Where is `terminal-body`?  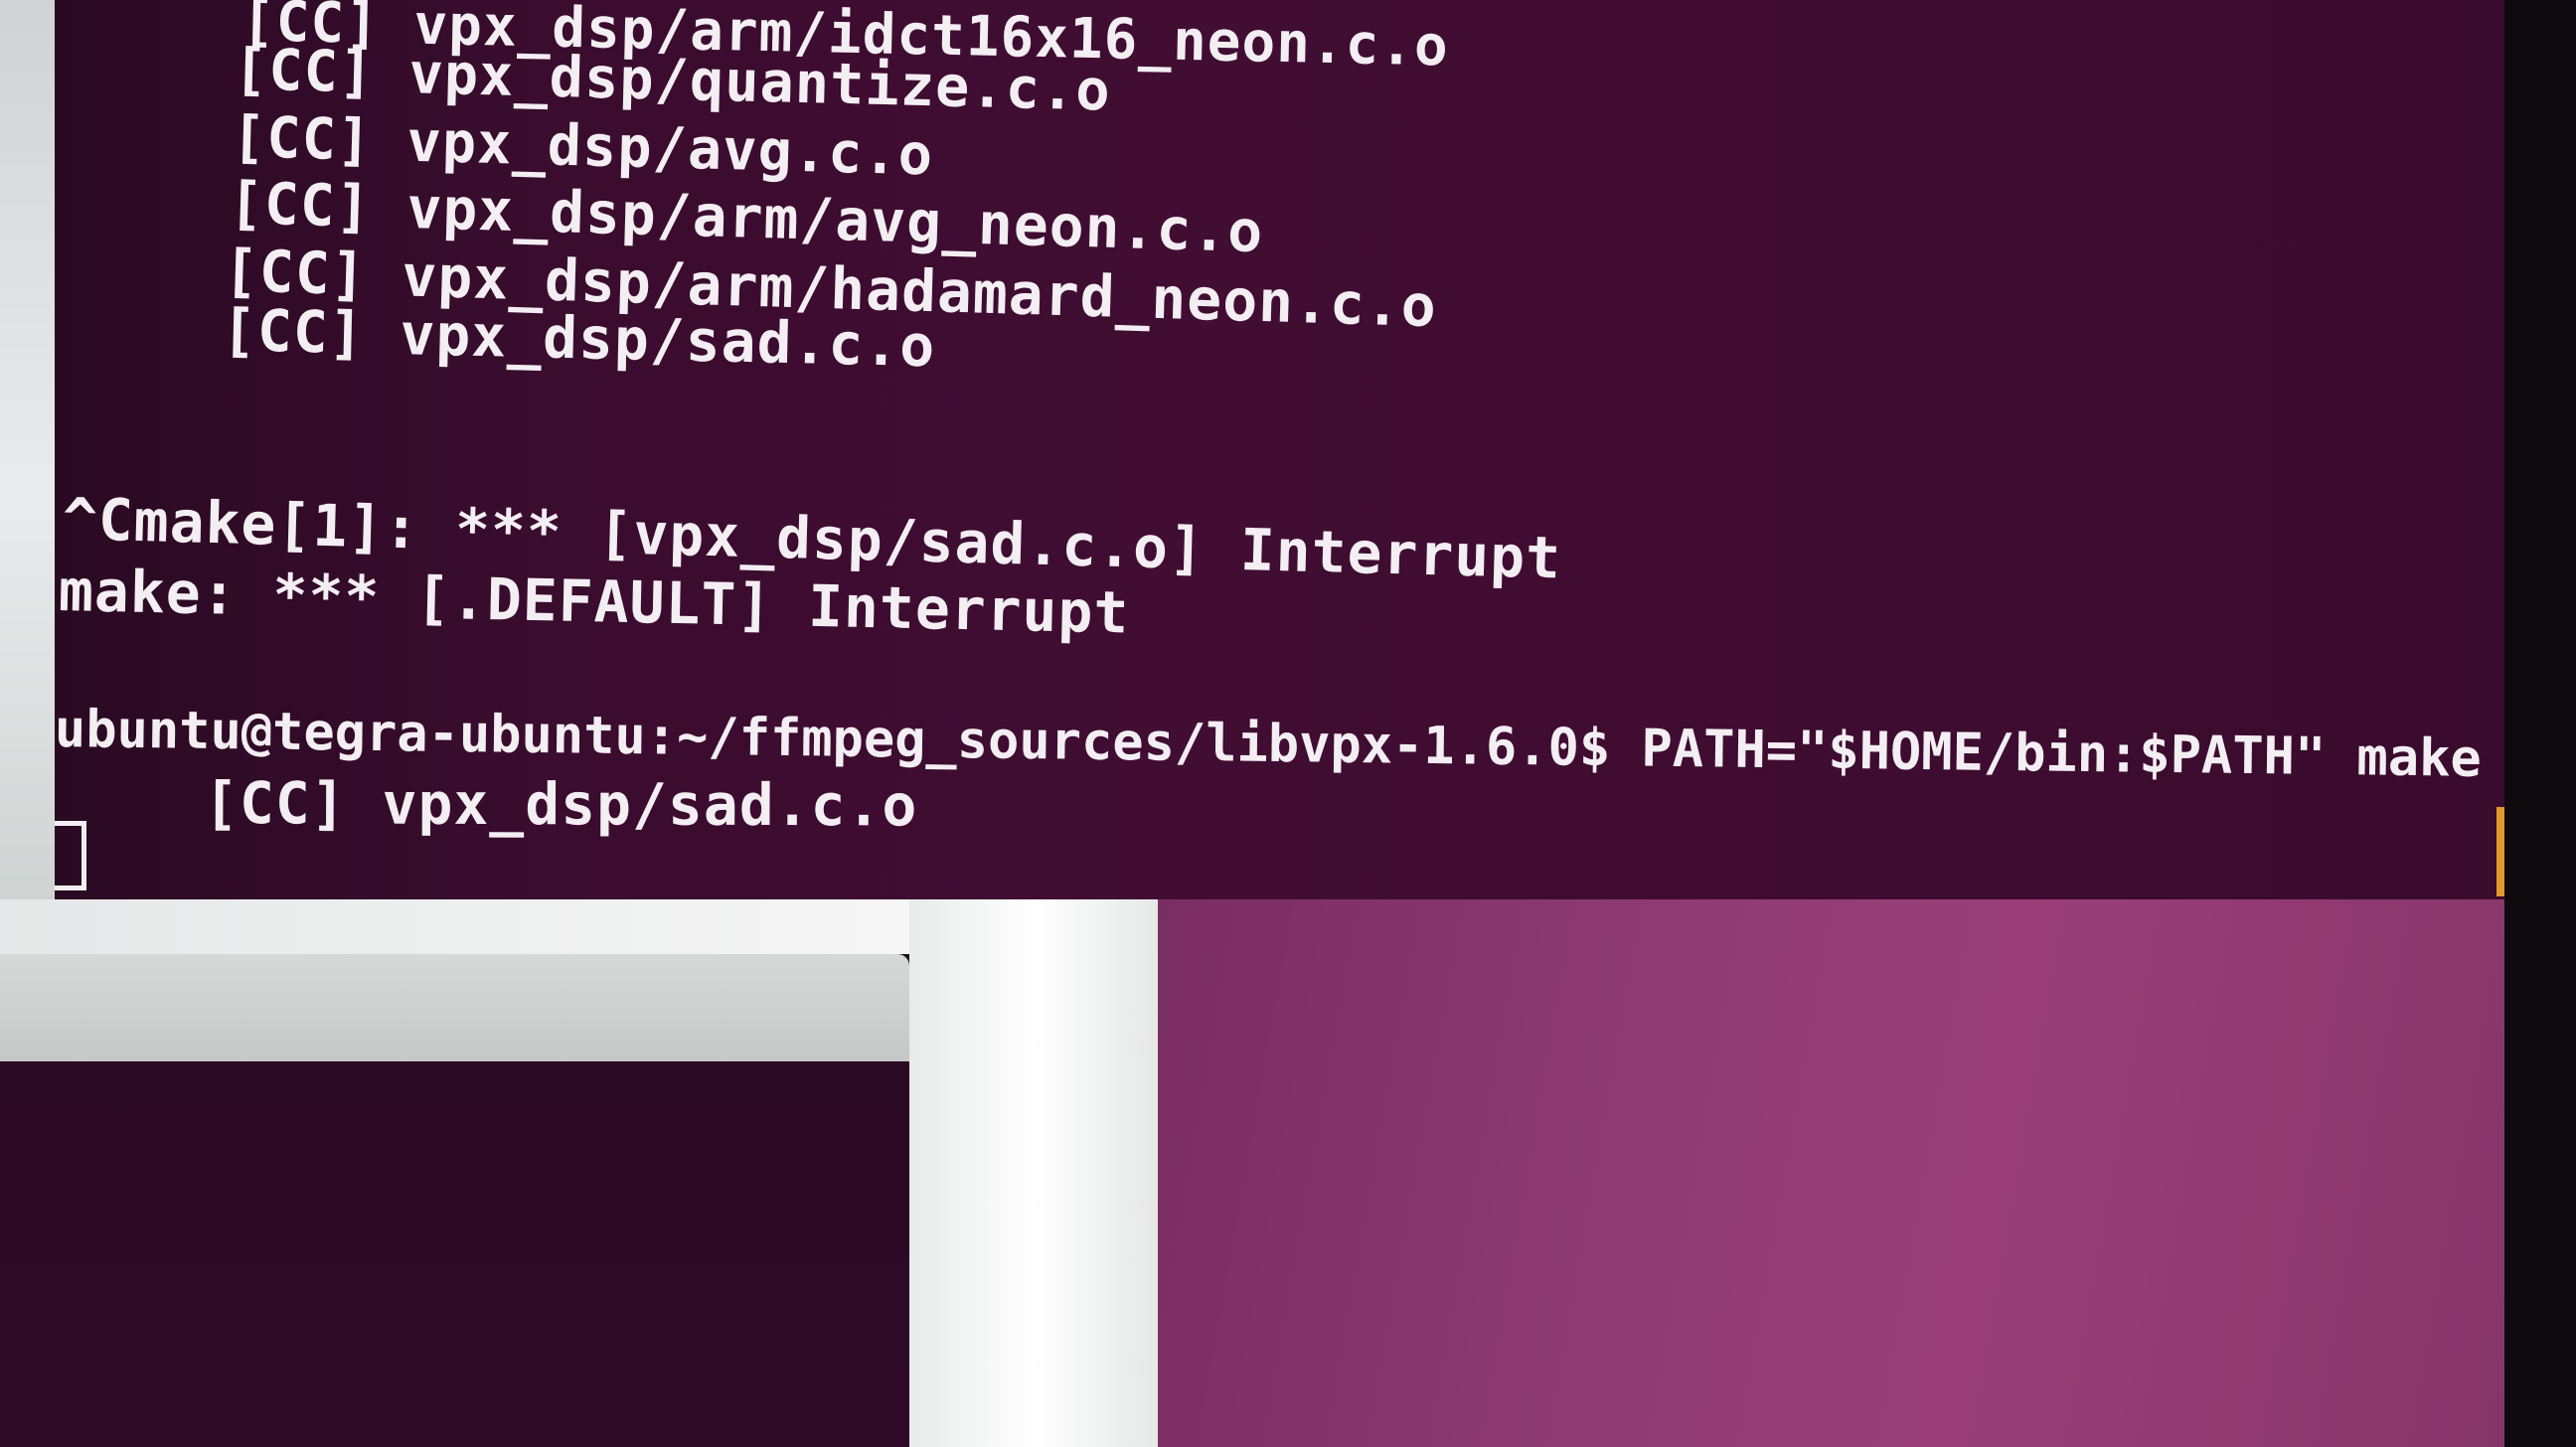
terminal-body is located at coordinates (454, 1254).